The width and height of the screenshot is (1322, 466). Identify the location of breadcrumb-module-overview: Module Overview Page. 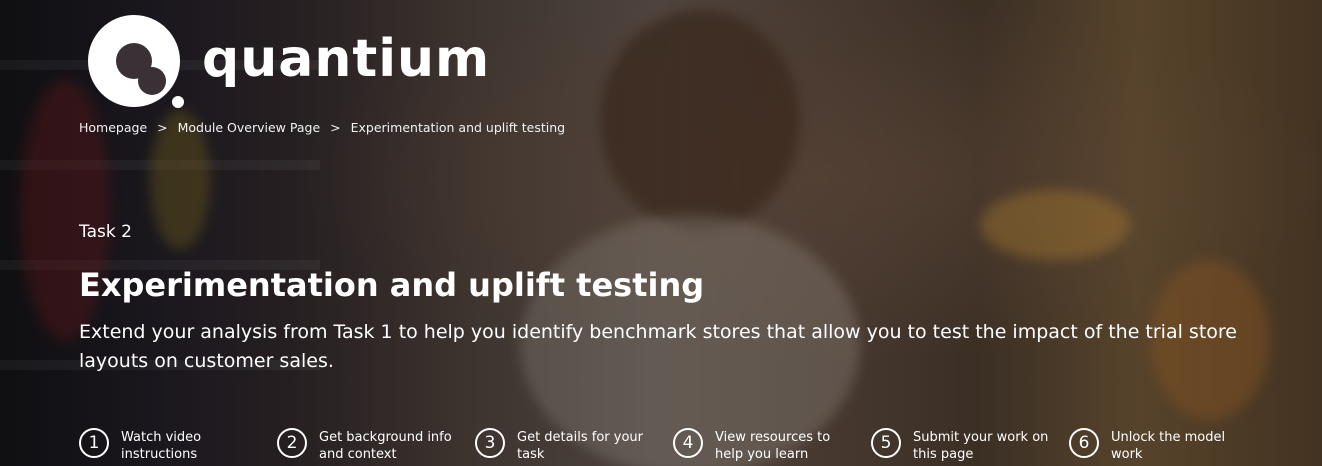
(249, 127).